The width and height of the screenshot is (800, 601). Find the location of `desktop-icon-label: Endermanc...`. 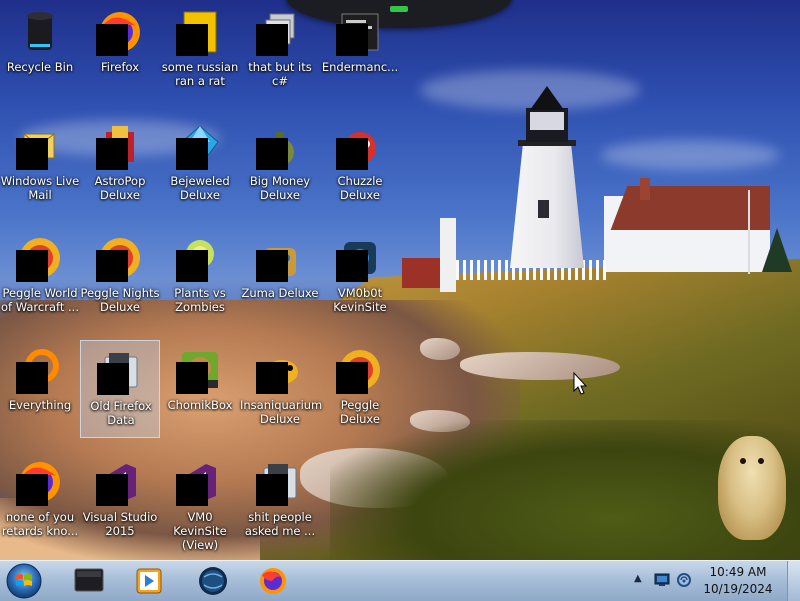

desktop-icon-label: Endermanc... is located at coordinates (360, 67).